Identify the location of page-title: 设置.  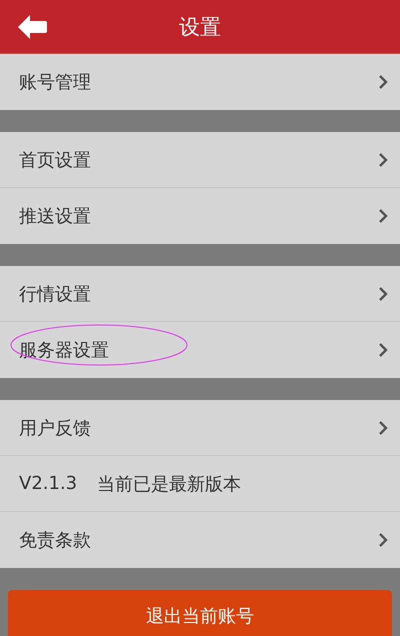
(200, 27).